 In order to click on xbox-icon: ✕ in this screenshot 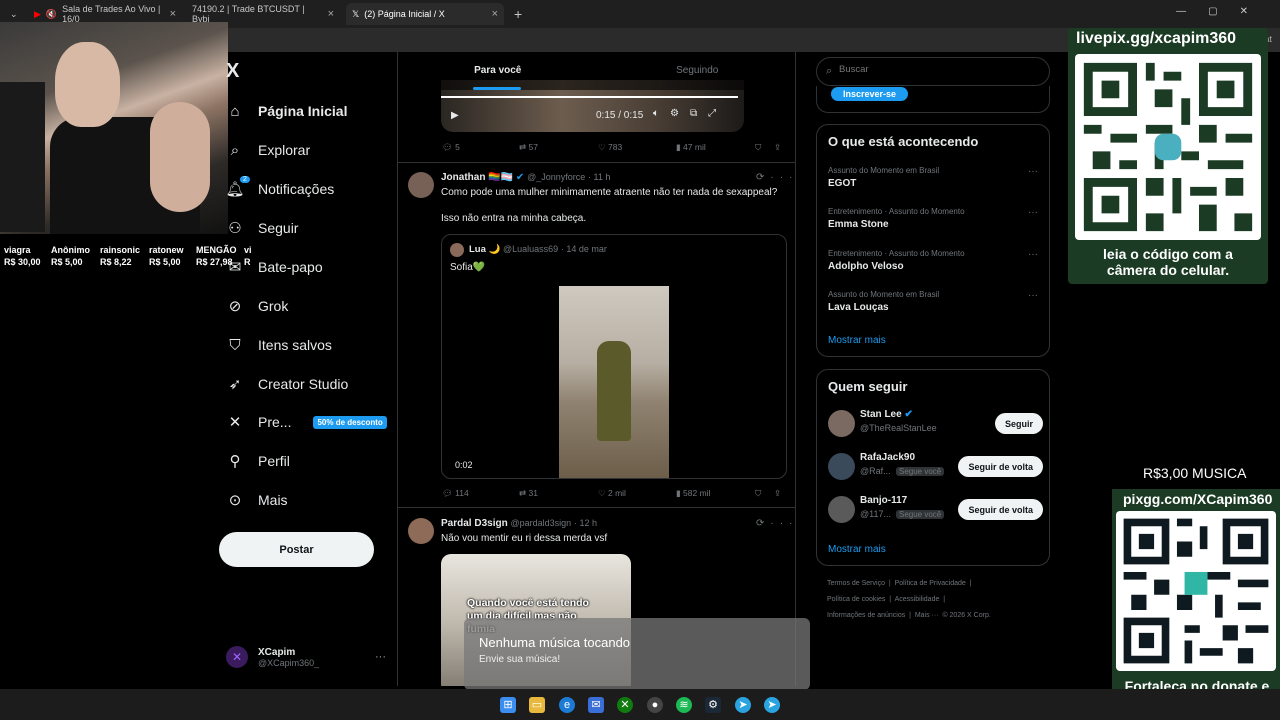, I will do `click(625, 705)`.